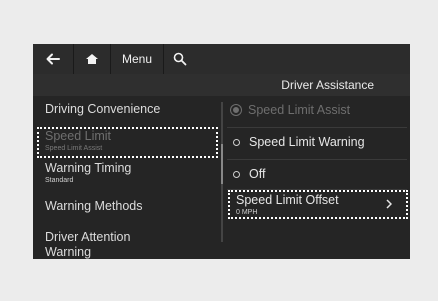 This screenshot has width=438, height=301. I want to click on home-button, so click(92, 59).